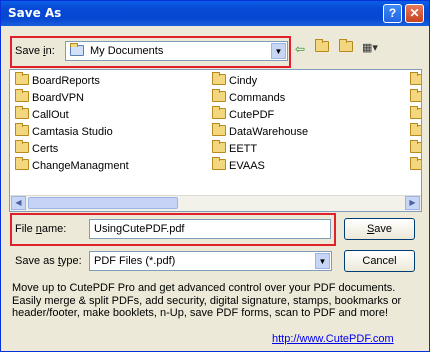 The image size is (430, 352). What do you see at coordinates (78, 50) in the screenshot?
I see `my-documents-icon` at bounding box center [78, 50].